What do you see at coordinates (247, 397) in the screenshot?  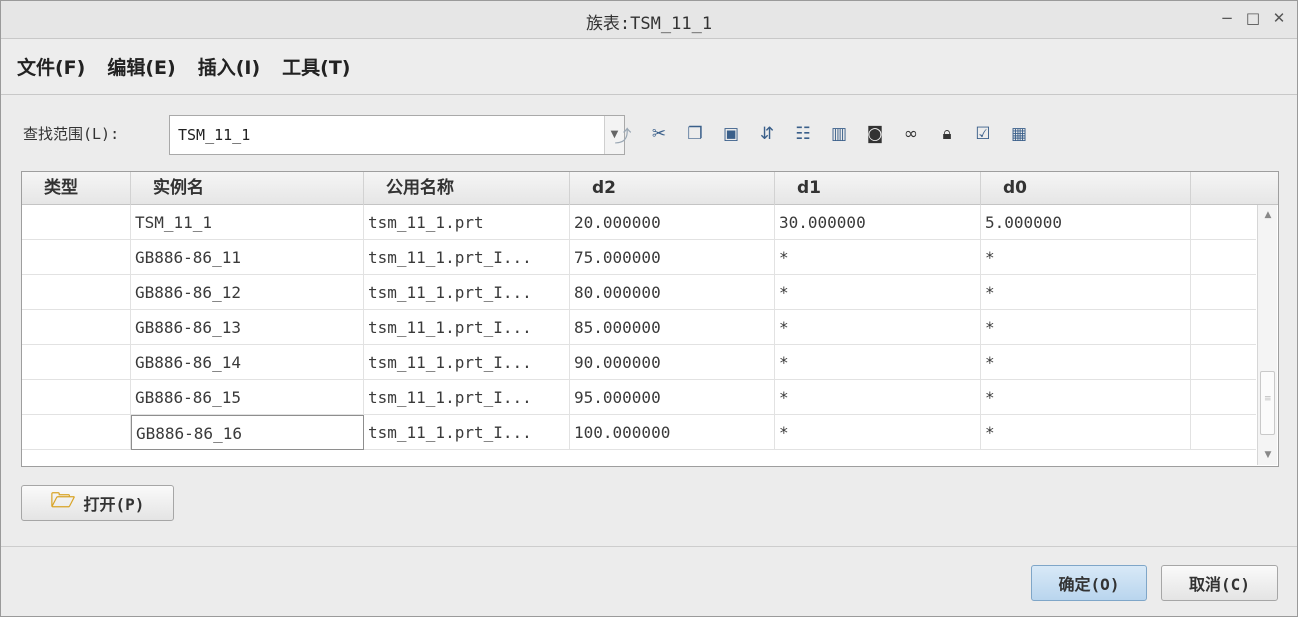 I see `cell-instance-name: GB886-86_15` at bounding box center [247, 397].